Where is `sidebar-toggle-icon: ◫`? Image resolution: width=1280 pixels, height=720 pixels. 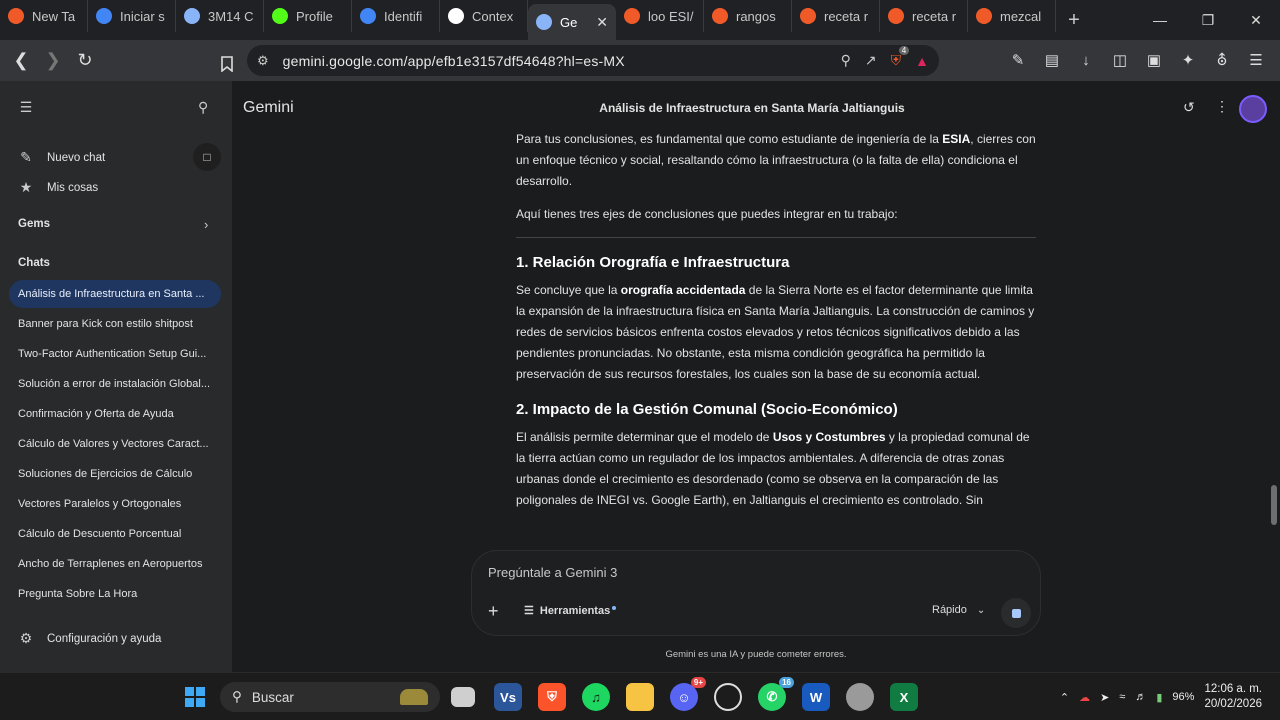 sidebar-toggle-icon: ◫ is located at coordinates (1120, 60).